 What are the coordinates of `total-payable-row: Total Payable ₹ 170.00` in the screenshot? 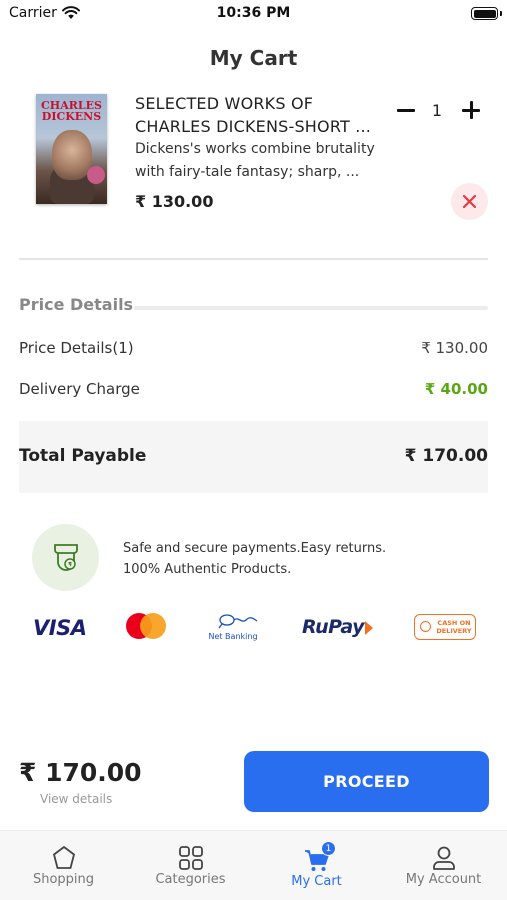 It's located at (253, 457).